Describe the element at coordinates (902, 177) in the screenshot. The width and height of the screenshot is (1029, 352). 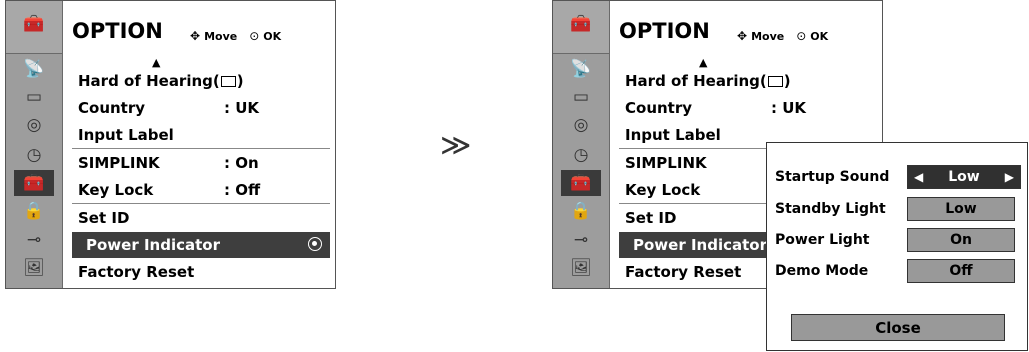
I see `popup-row-startup-sound: Startup Sound ◀ Low ▶` at that location.